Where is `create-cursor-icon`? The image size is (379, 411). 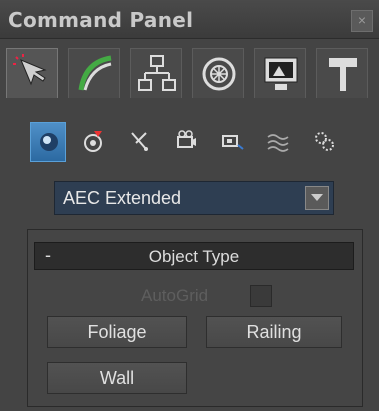
create-cursor-icon is located at coordinates (30, 70).